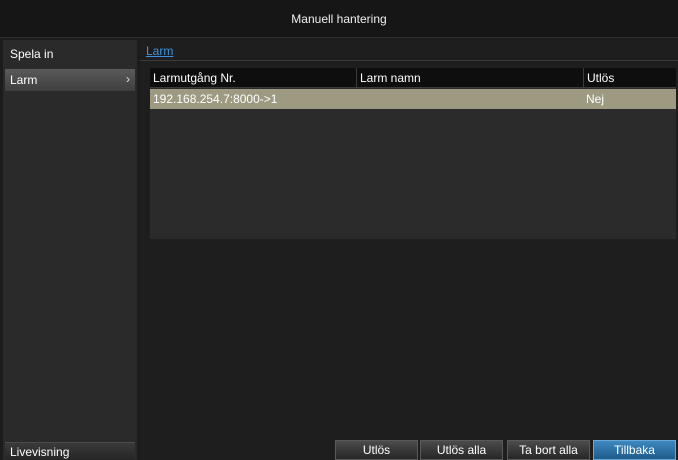  Describe the element at coordinates (469, 99) in the screenshot. I see `cell-alarm-name` at that location.